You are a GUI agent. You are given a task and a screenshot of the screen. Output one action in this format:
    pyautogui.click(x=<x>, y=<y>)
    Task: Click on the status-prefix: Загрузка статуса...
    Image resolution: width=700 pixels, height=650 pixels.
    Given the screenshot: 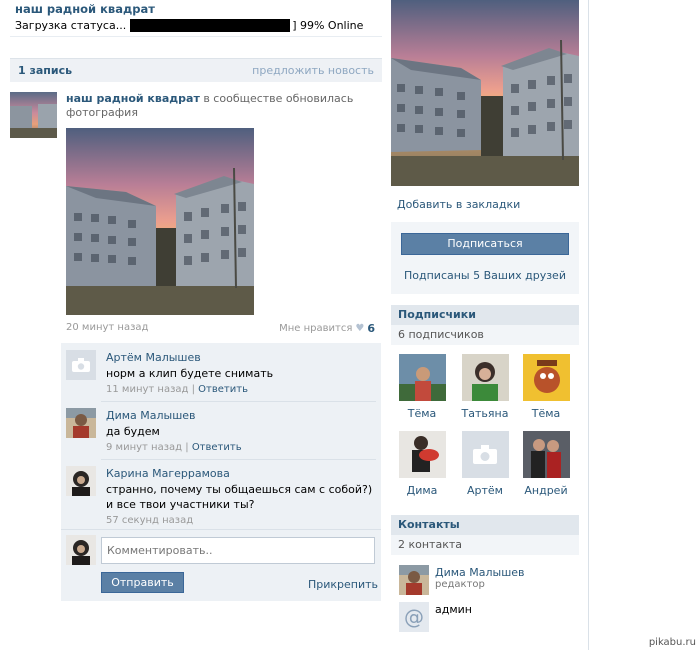 What is the action you would take?
    pyautogui.click(x=71, y=25)
    